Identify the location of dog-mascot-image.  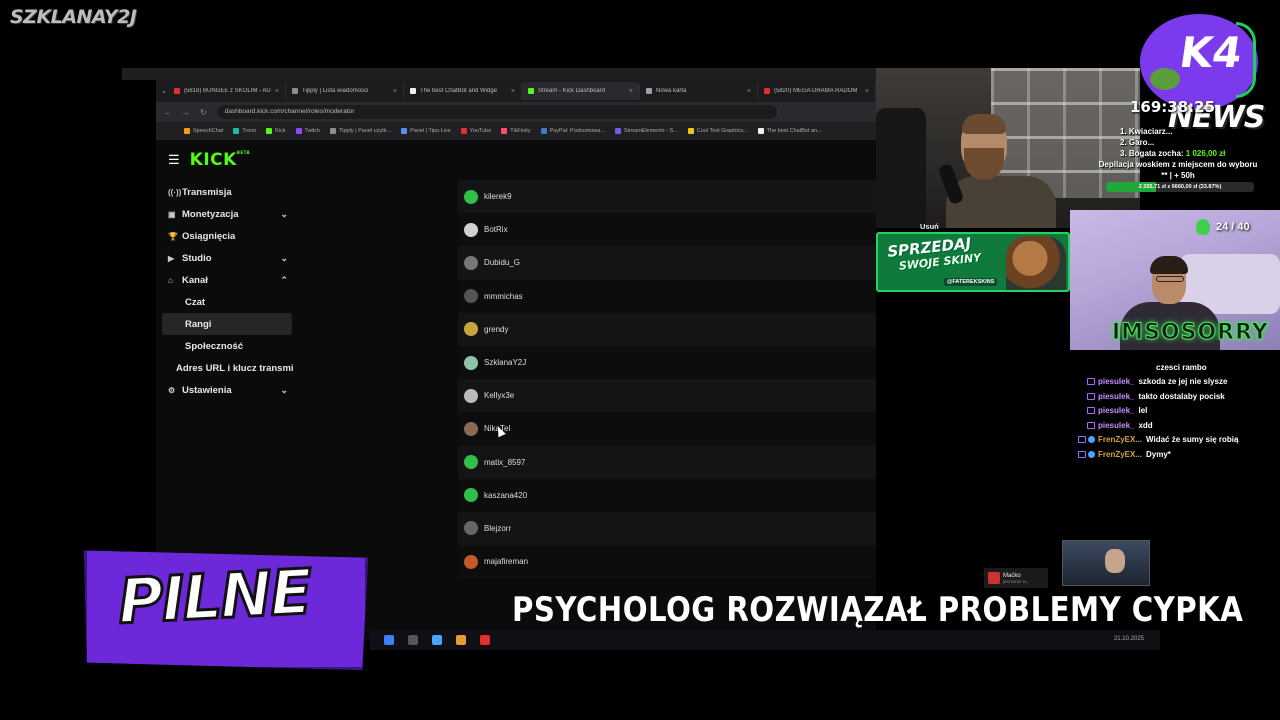
(1036, 263).